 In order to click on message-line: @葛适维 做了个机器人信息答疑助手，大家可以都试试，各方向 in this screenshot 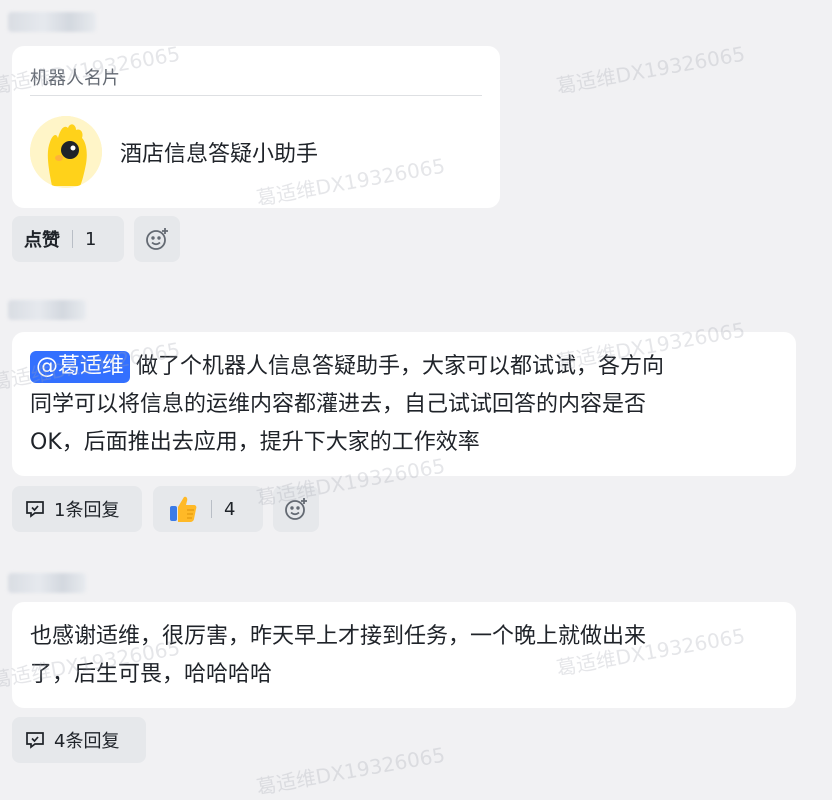, I will do `click(410, 367)`.